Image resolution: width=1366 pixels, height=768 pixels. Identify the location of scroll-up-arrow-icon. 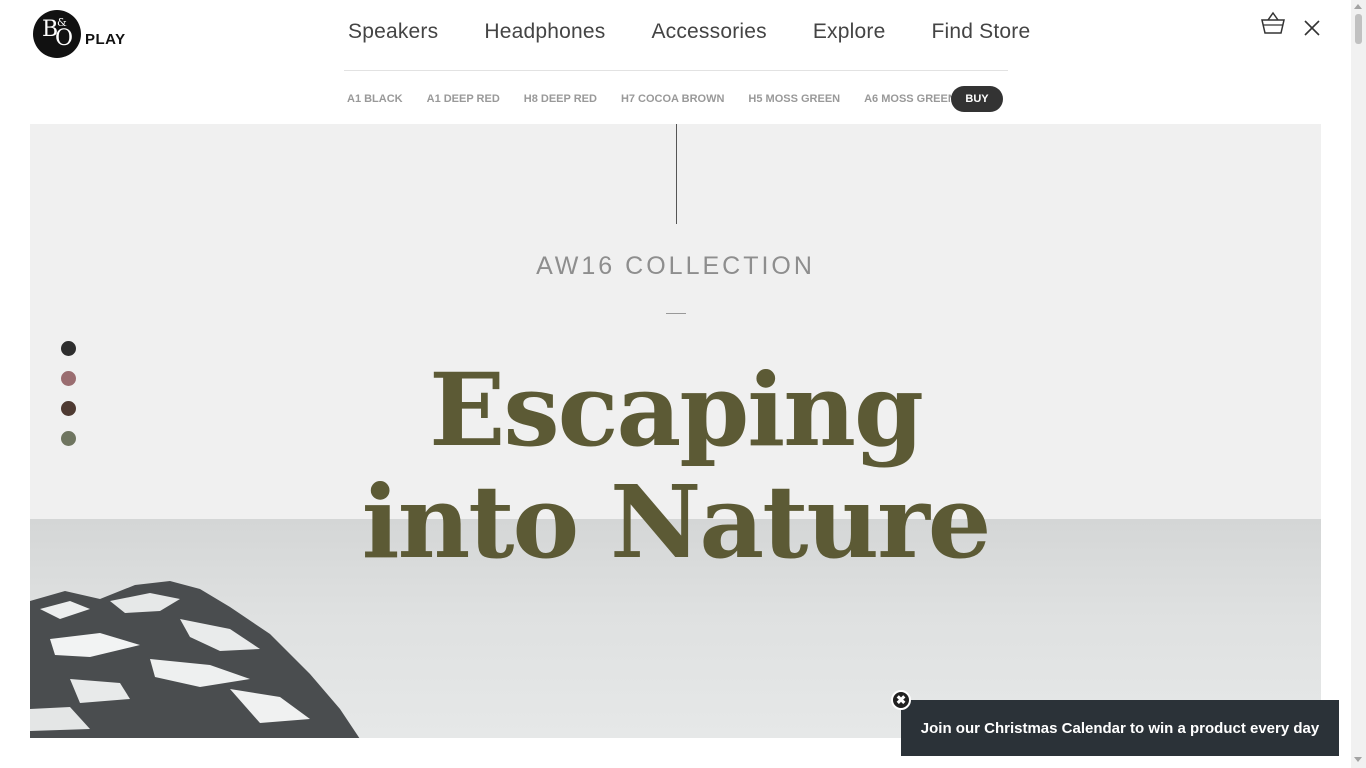
(1358, 6).